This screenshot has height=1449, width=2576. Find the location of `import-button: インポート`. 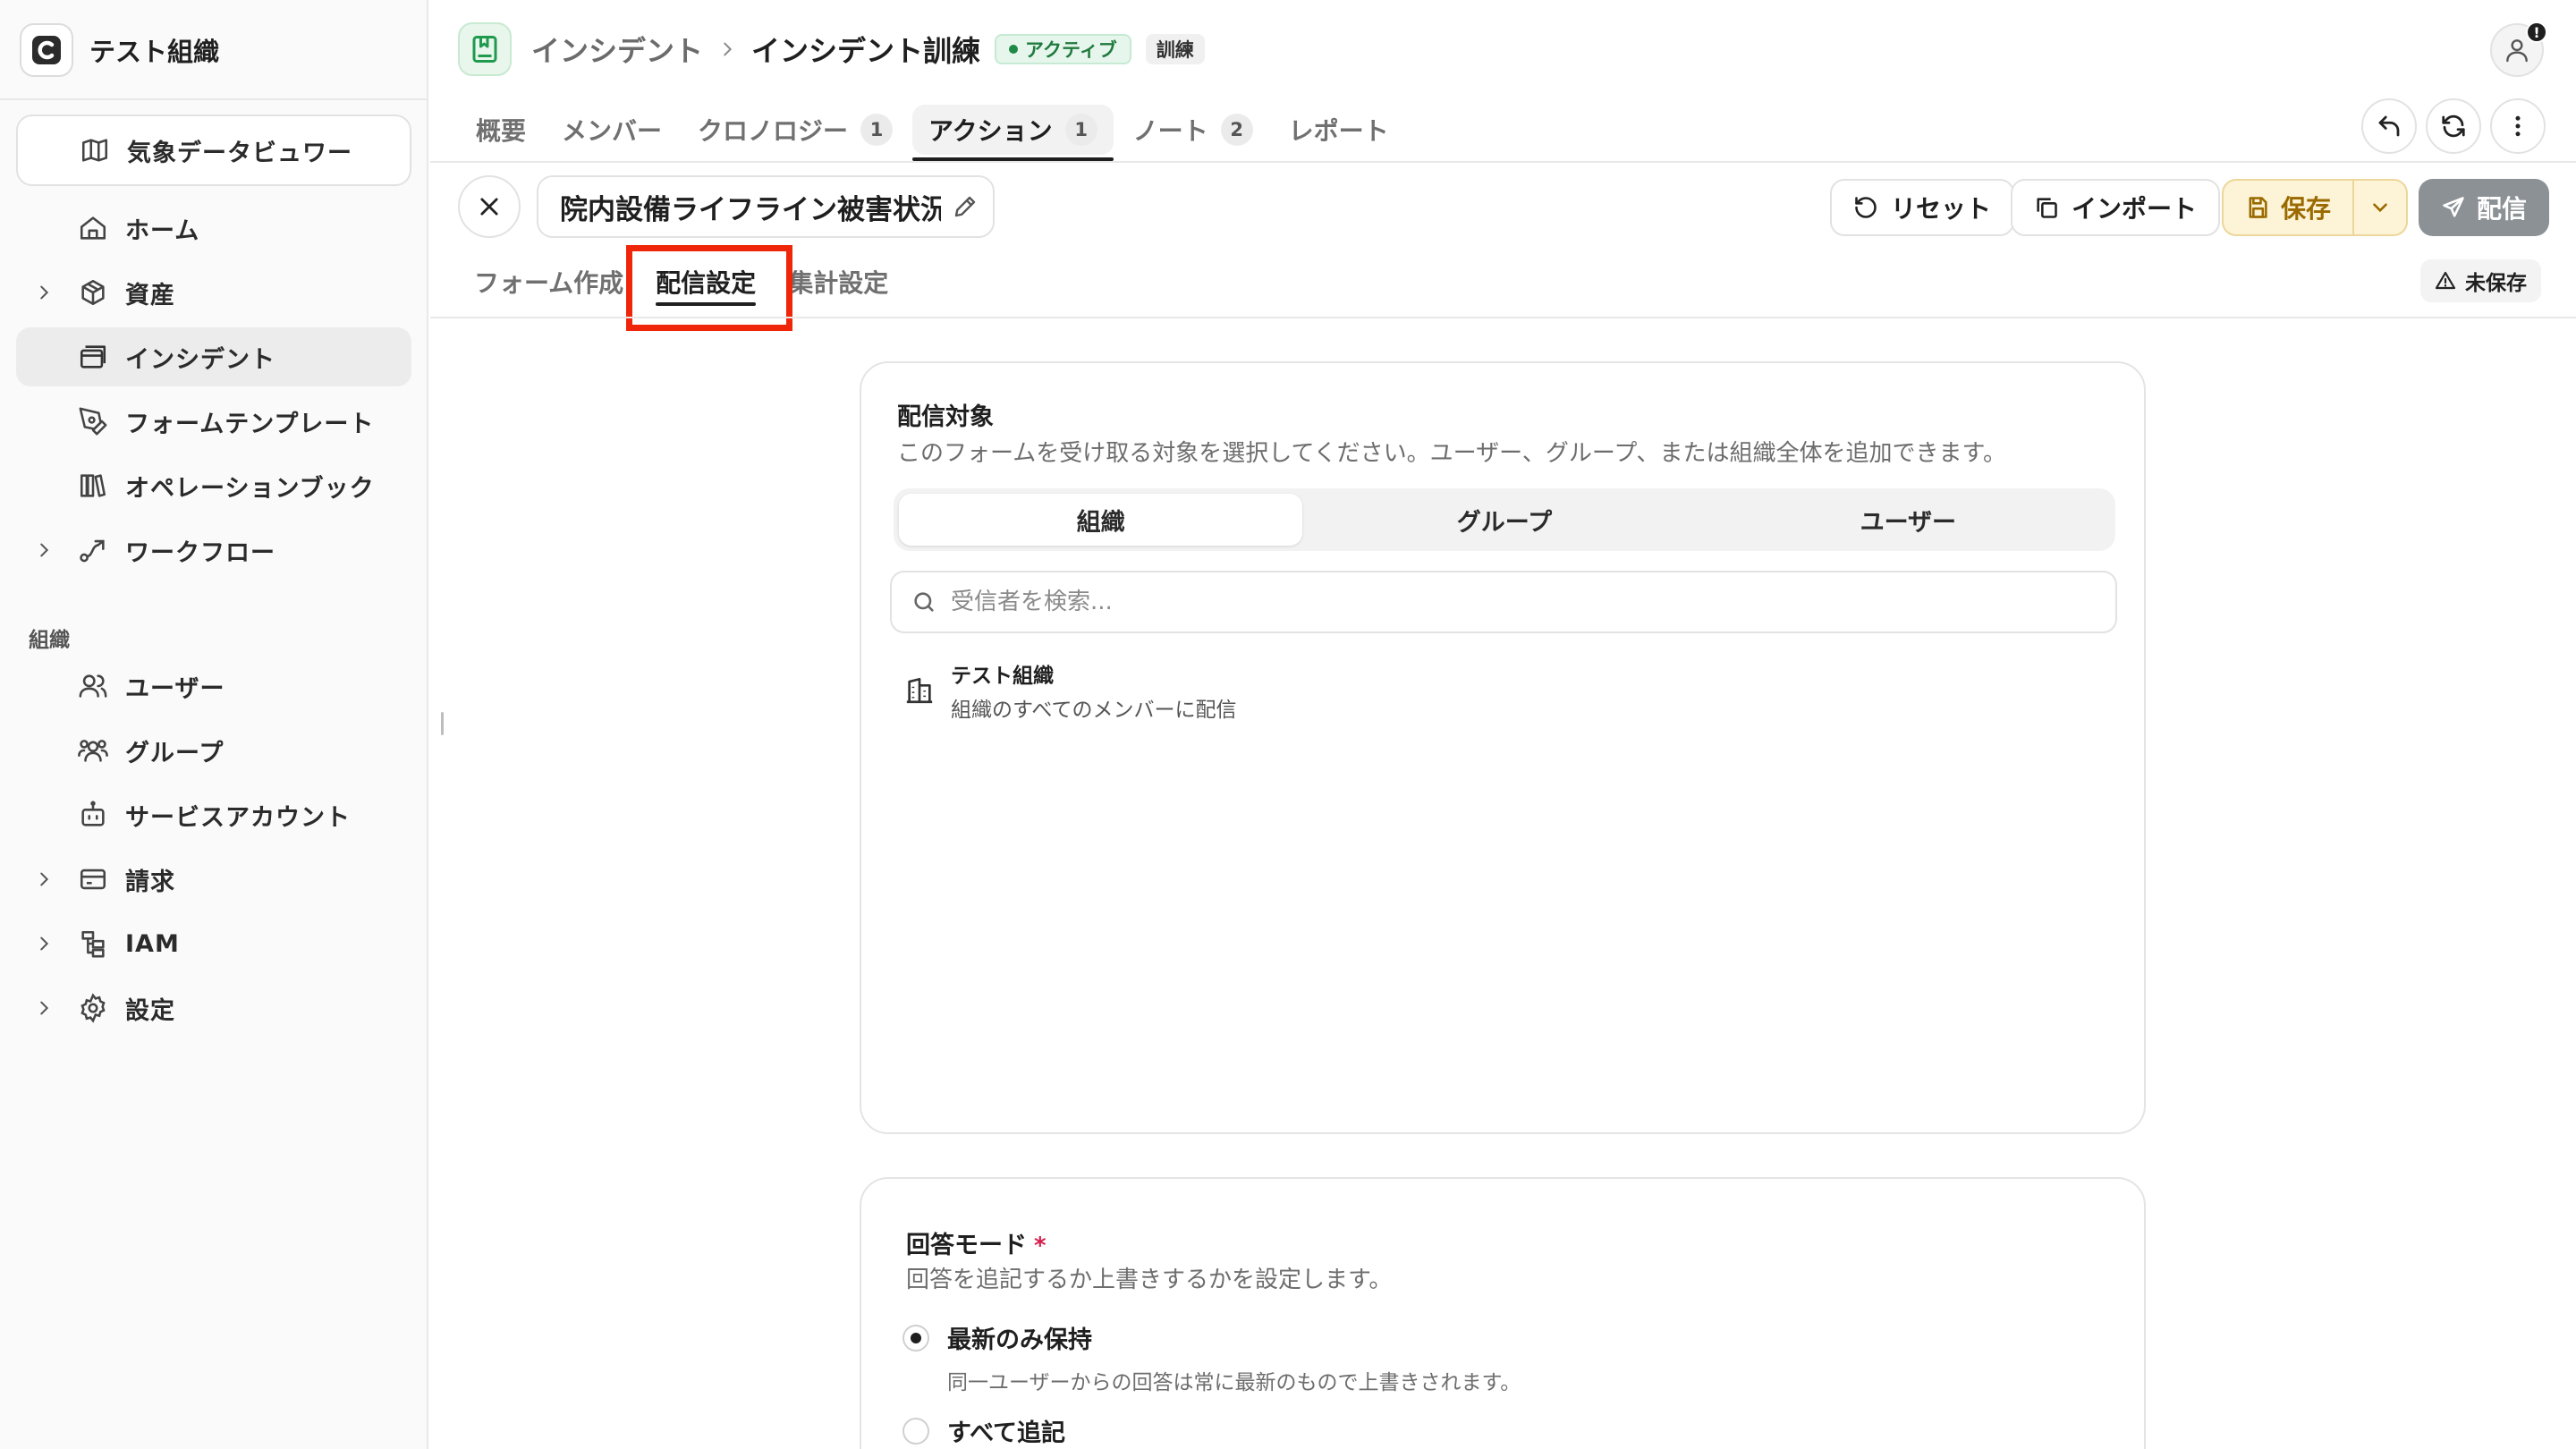

import-button: インポート is located at coordinates (2116, 207).